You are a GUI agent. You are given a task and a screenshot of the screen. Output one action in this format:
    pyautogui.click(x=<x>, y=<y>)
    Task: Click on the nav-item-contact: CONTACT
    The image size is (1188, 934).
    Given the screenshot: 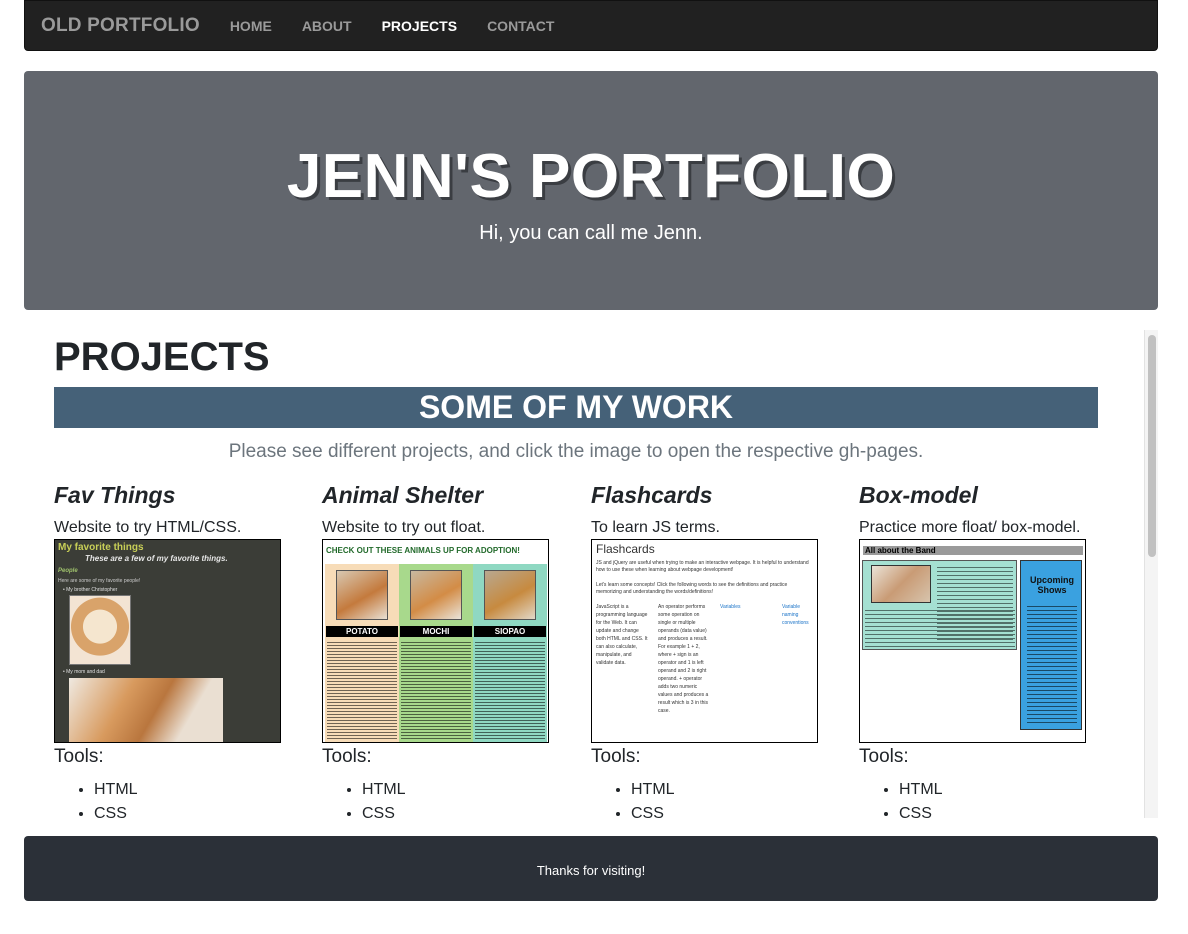 What is the action you would take?
    pyautogui.click(x=520, y=26)
    